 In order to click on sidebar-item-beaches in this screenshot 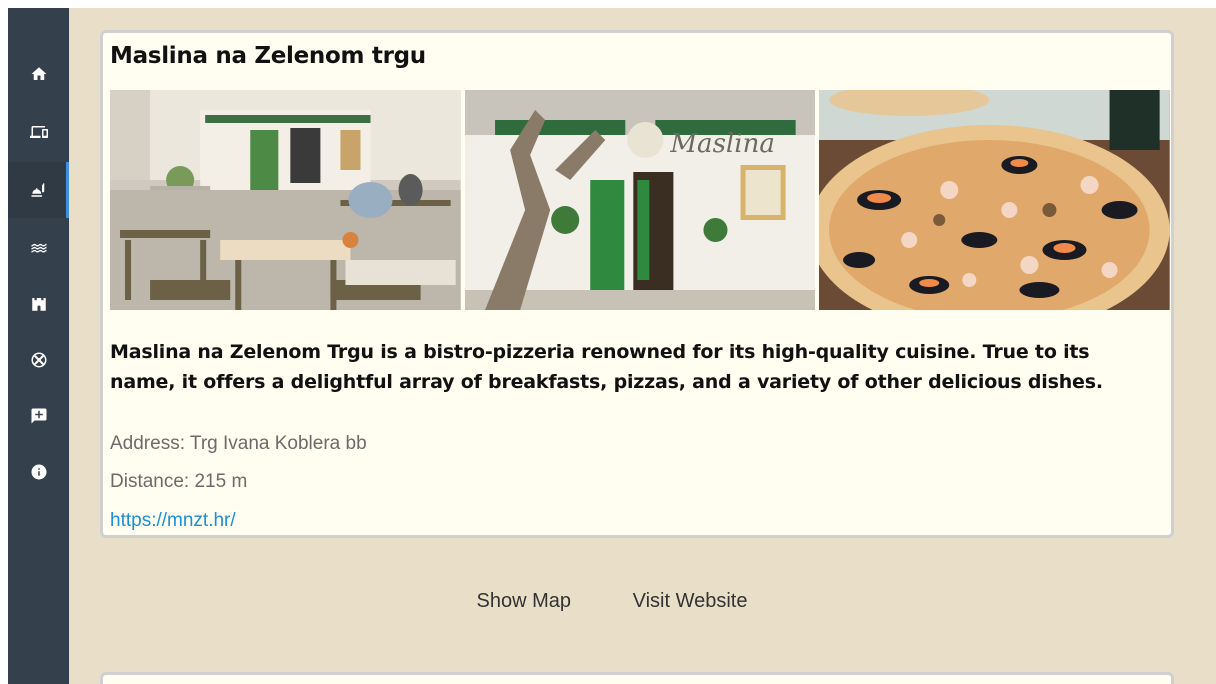, I will do `click(38, 248)`.